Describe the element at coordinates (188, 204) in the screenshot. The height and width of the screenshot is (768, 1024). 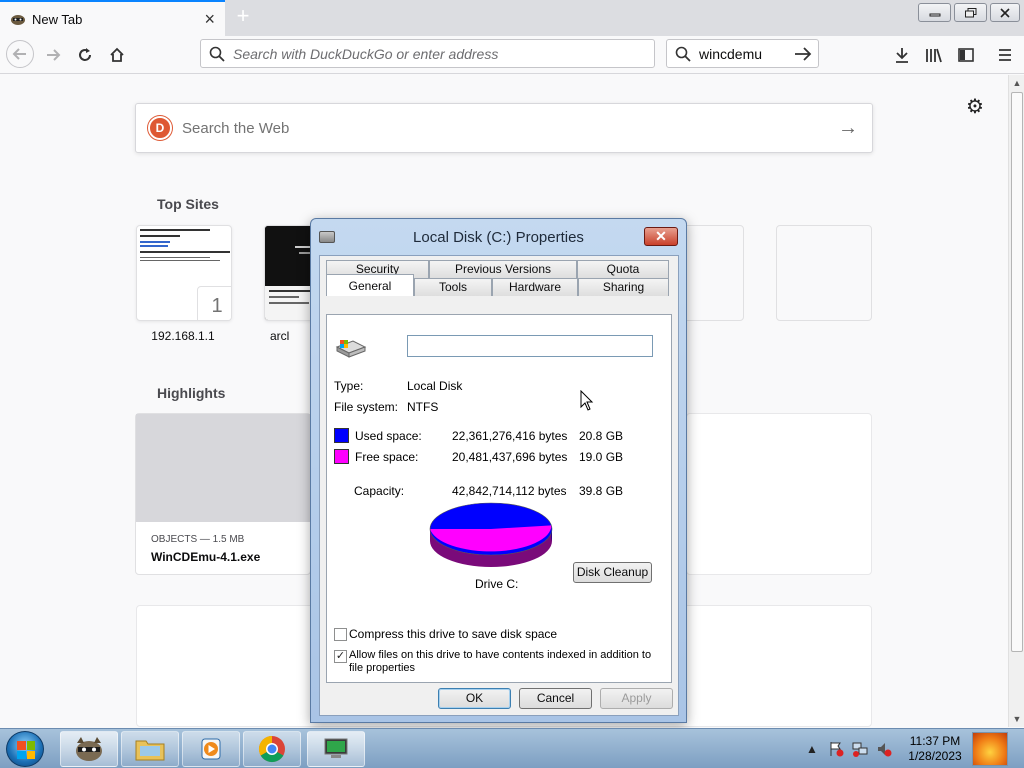
I see `top-sites-title: Top Sites` at that location.